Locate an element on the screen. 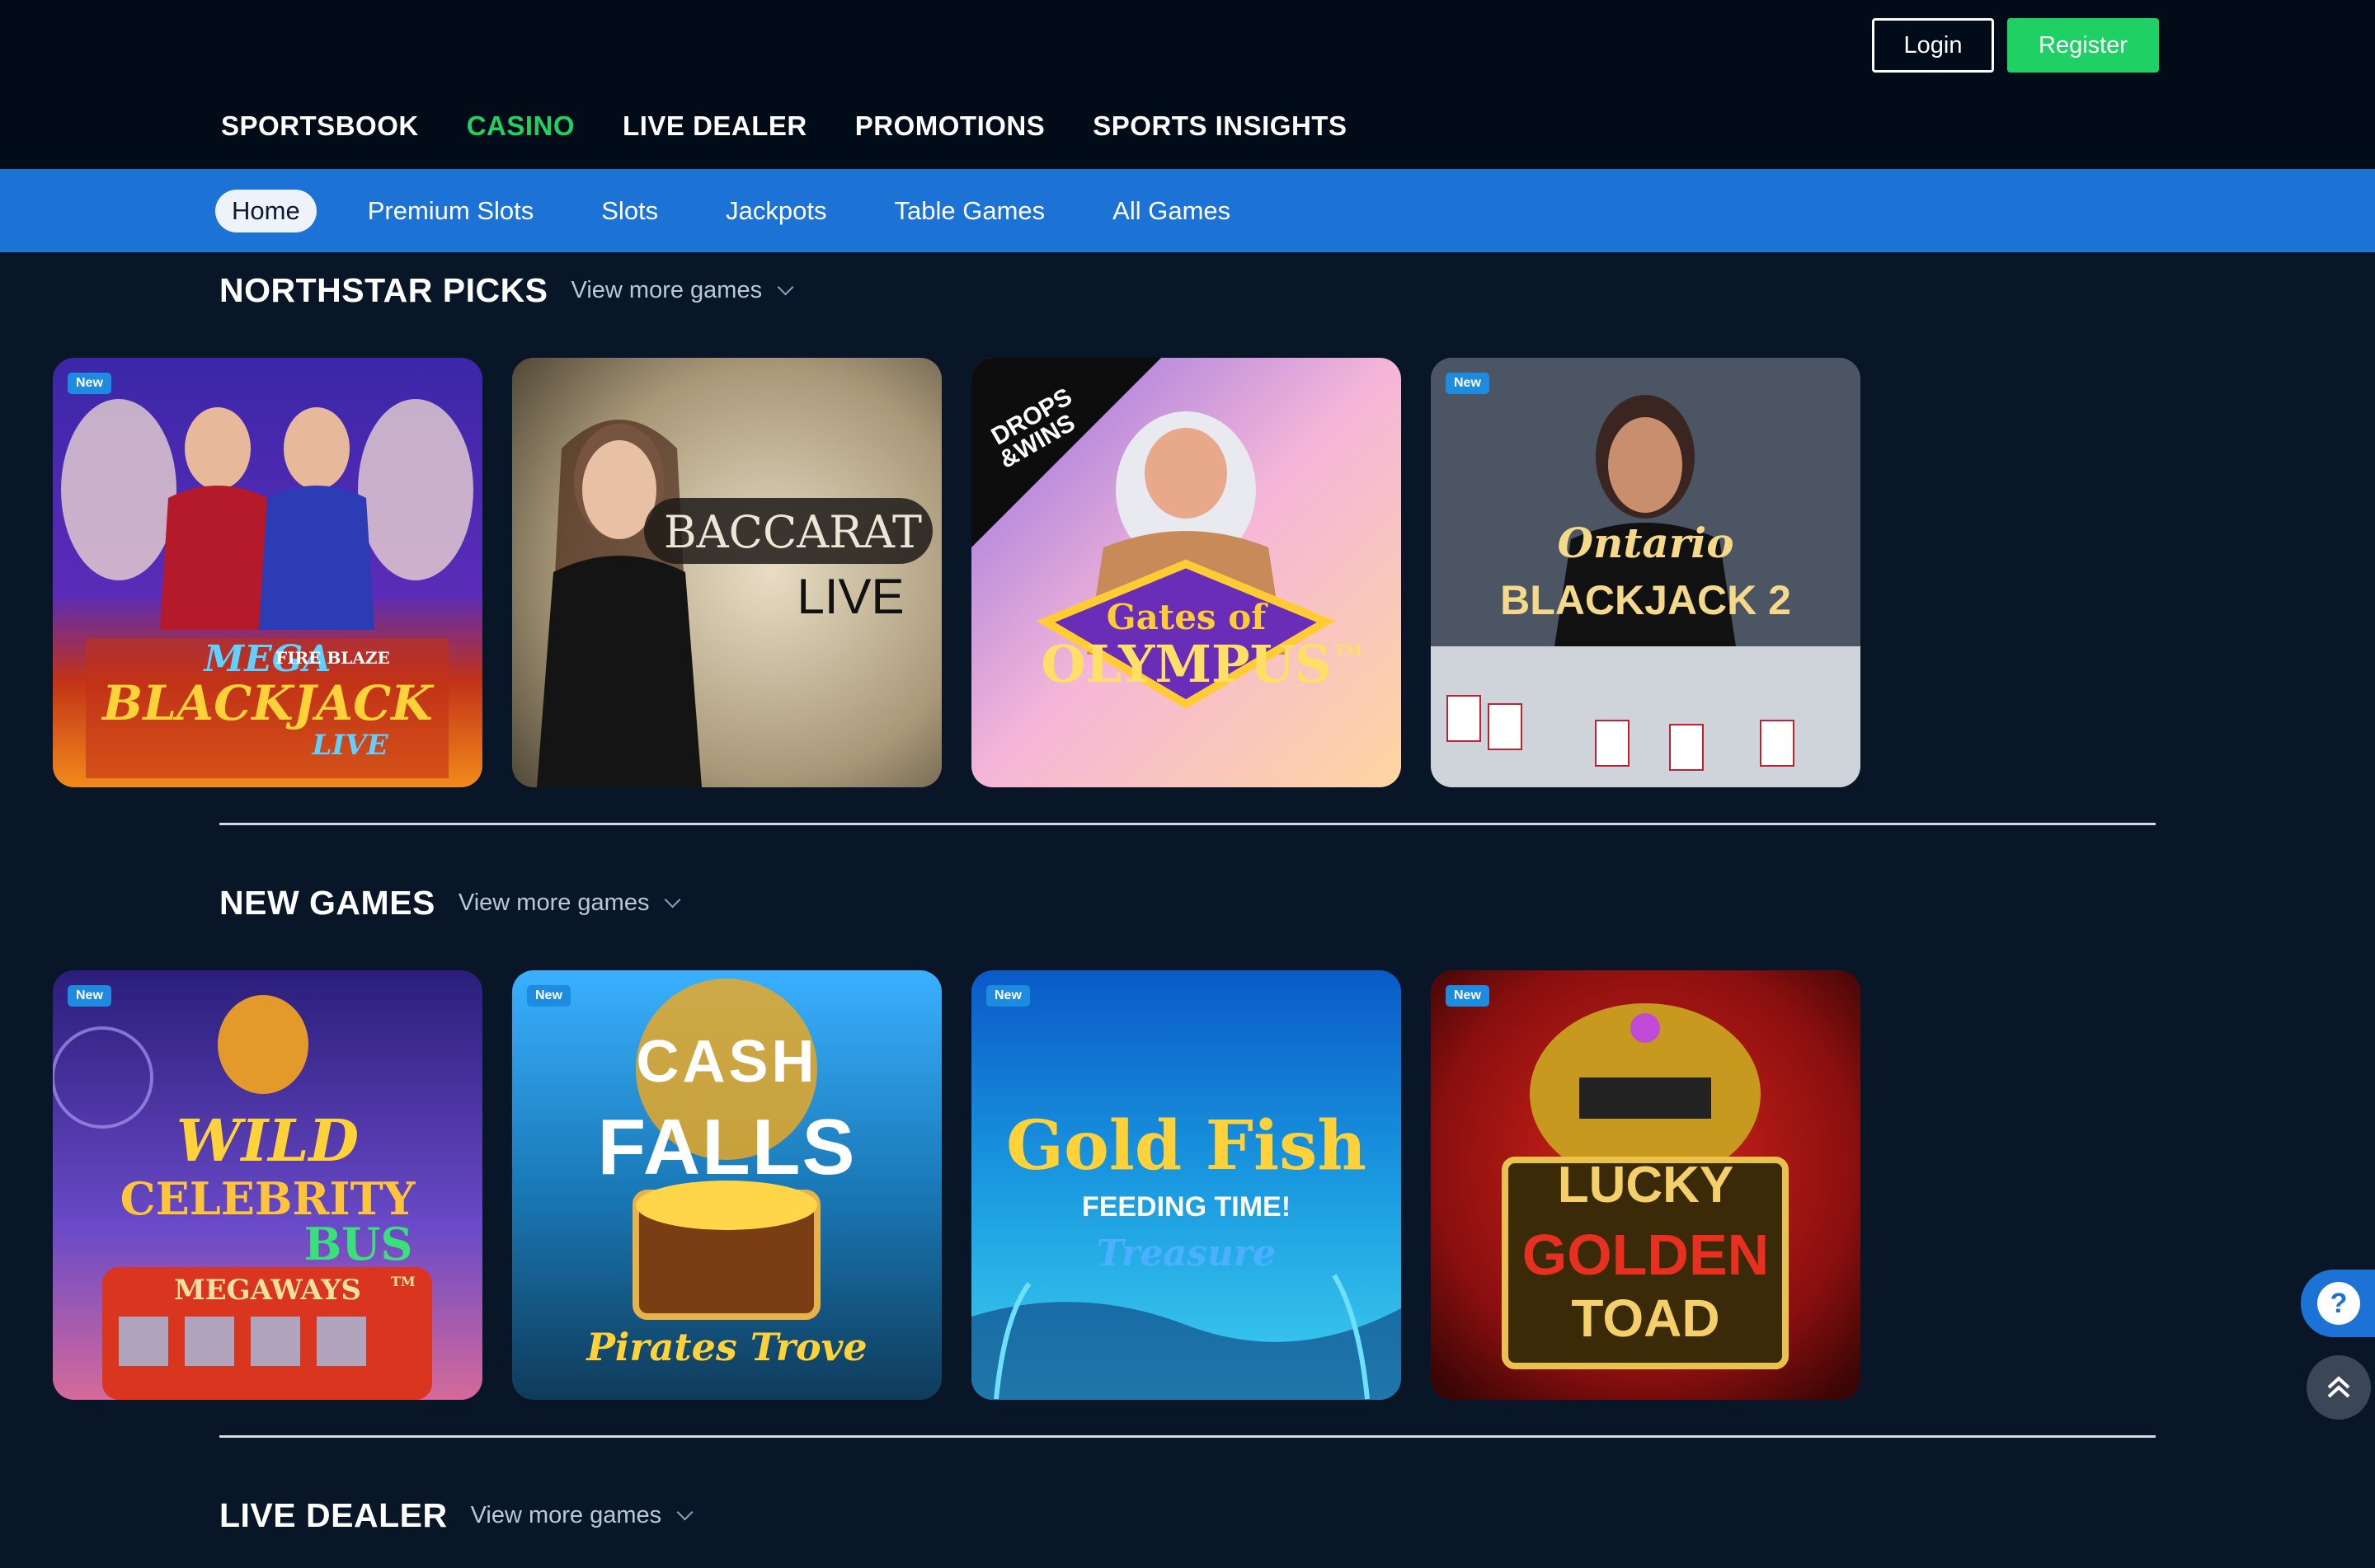  section-northstar-picks: NORTHSTAR PICKS View more games is located at coordinates (1187, 290).